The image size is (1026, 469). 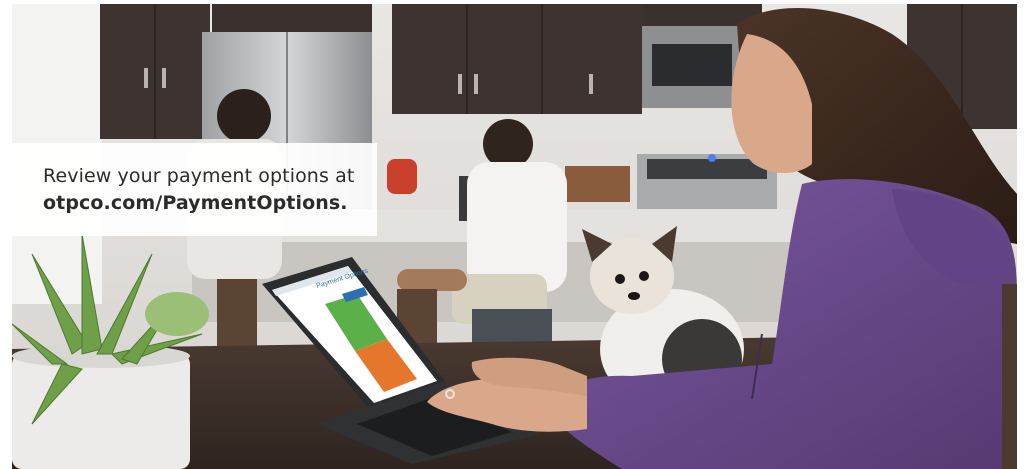 What do you see at coordinates (244, 116) in the screenshot?
I see `boy-head` at bounding box center [244, 116].